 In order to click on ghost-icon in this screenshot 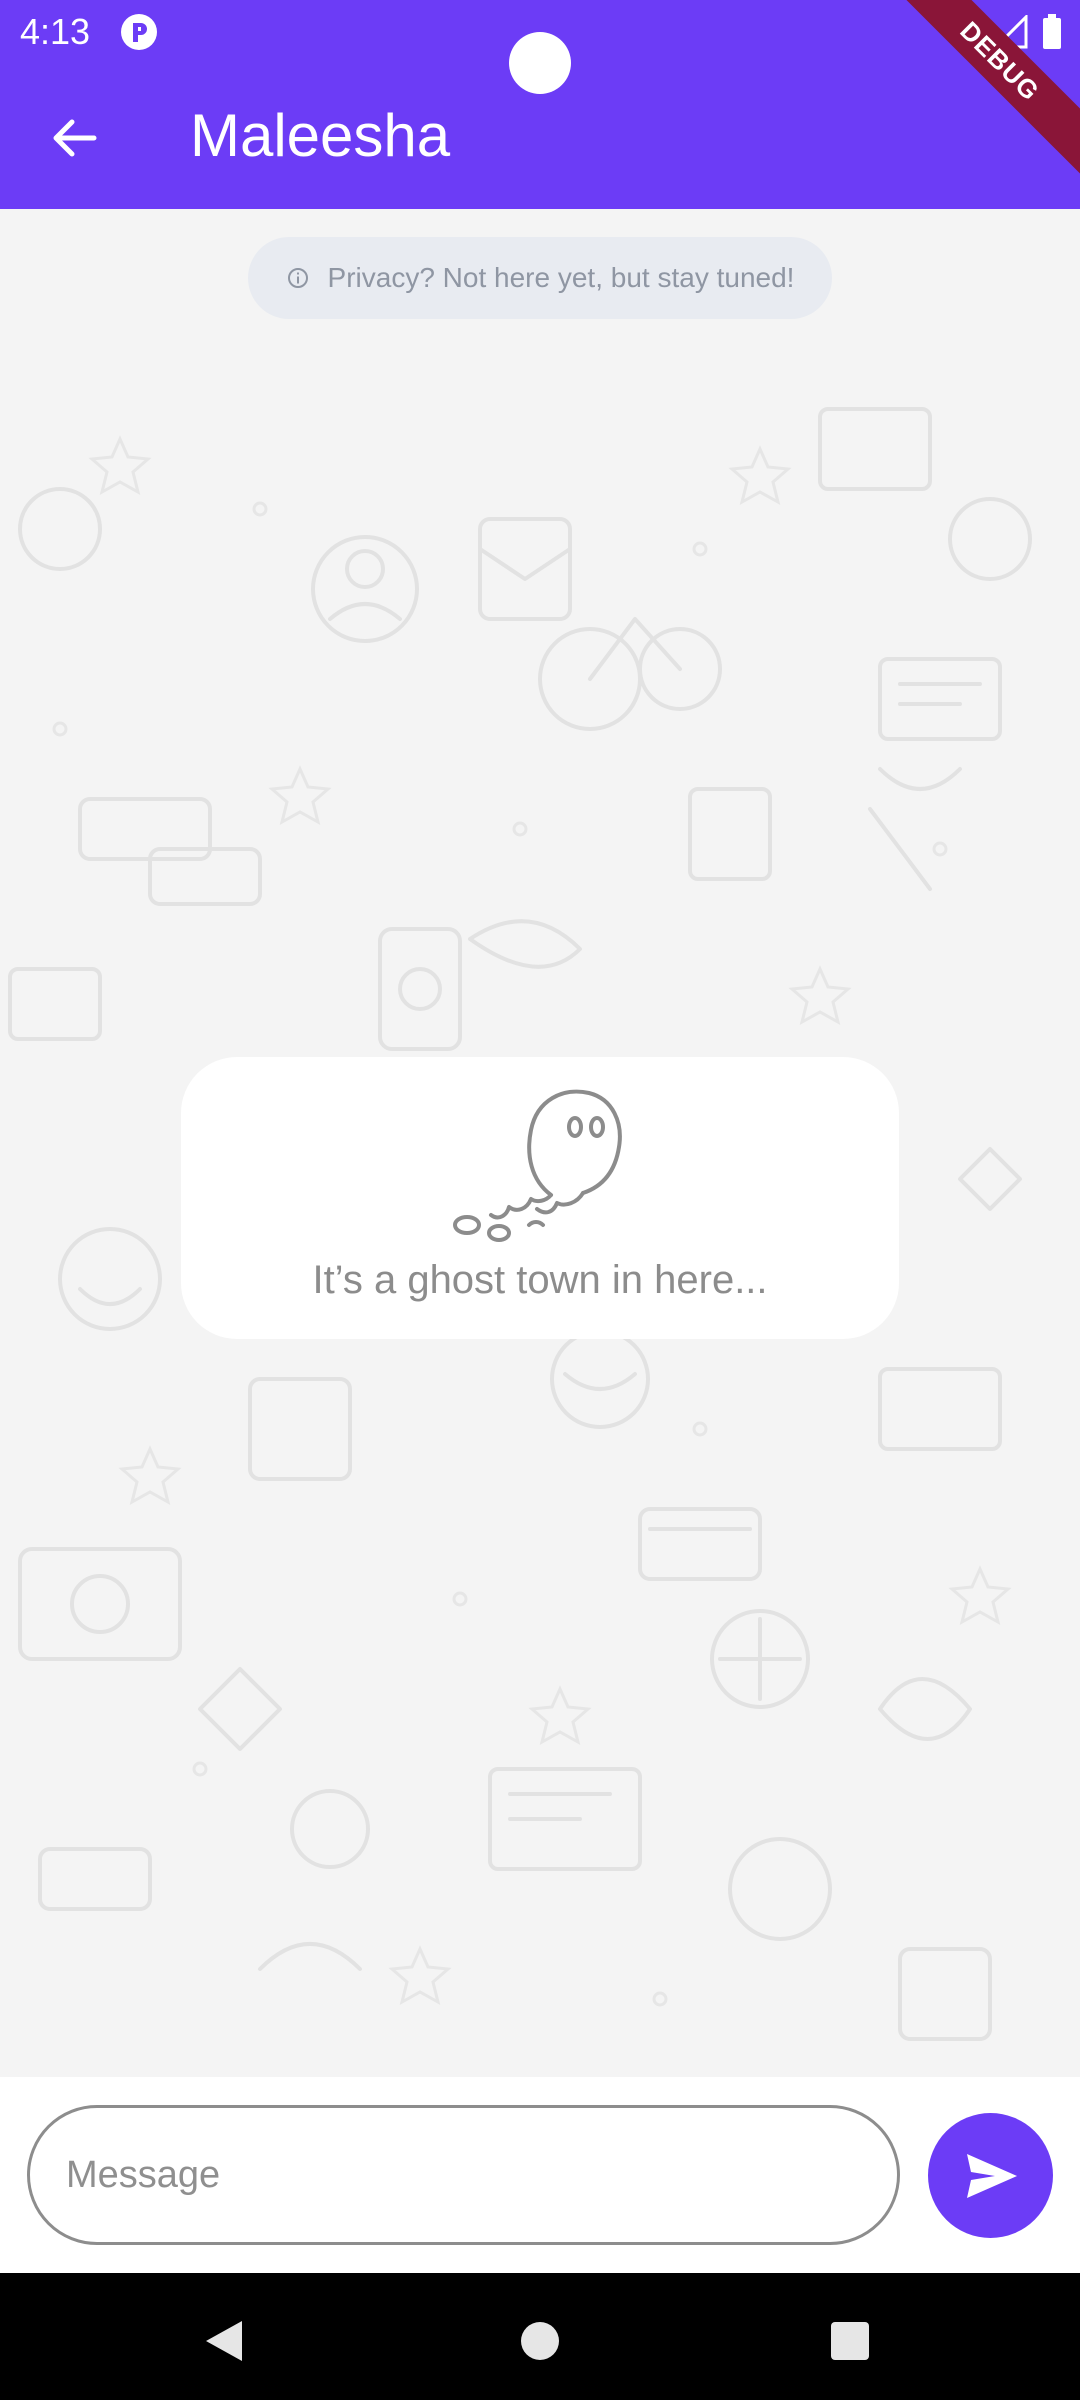, I will do `click(537, 1165)`.